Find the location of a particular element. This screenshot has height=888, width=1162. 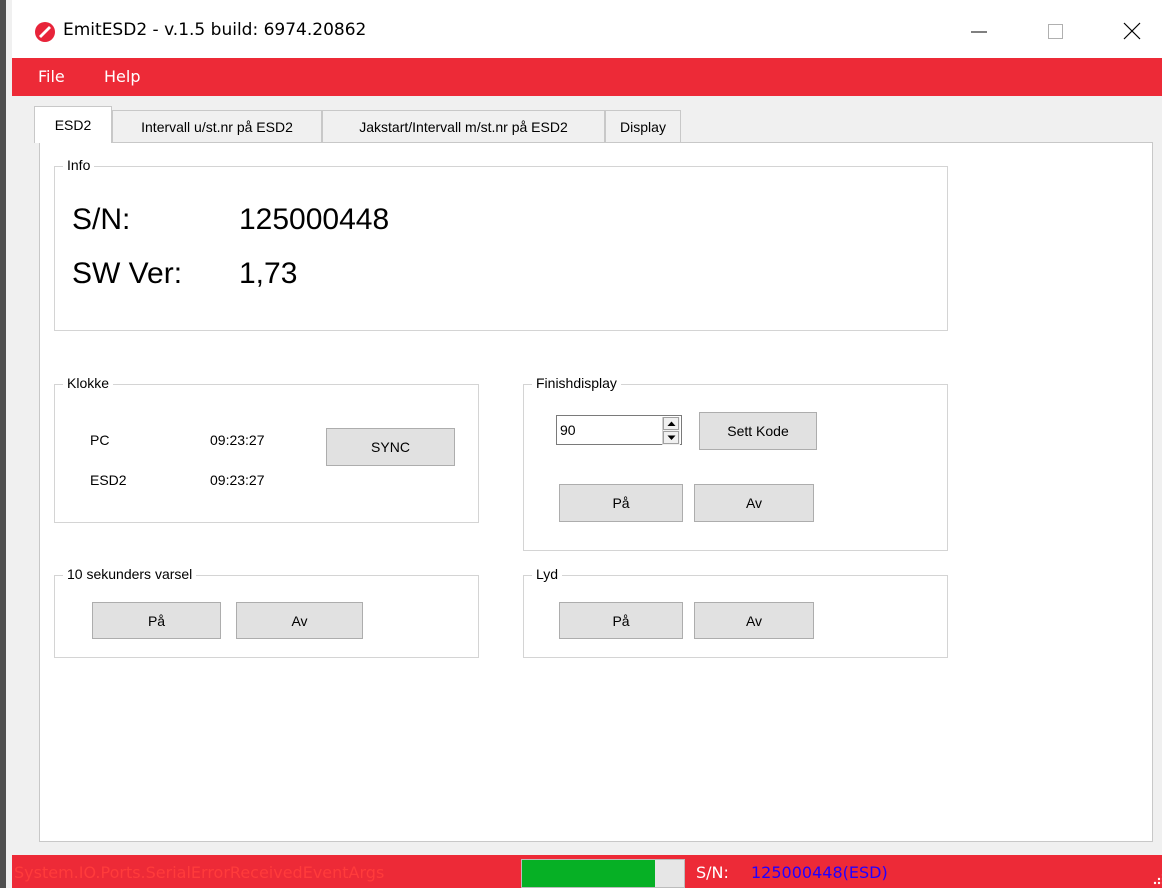

spin-buttons is located at coordinates (671, 431).